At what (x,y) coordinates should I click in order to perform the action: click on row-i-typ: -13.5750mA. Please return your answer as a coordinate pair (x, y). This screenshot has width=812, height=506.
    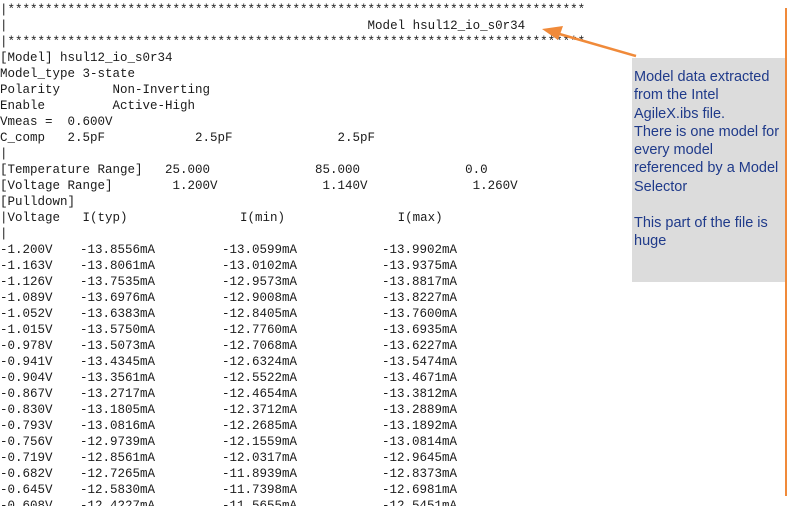
    Looking at the image, I should click on (118, 330).